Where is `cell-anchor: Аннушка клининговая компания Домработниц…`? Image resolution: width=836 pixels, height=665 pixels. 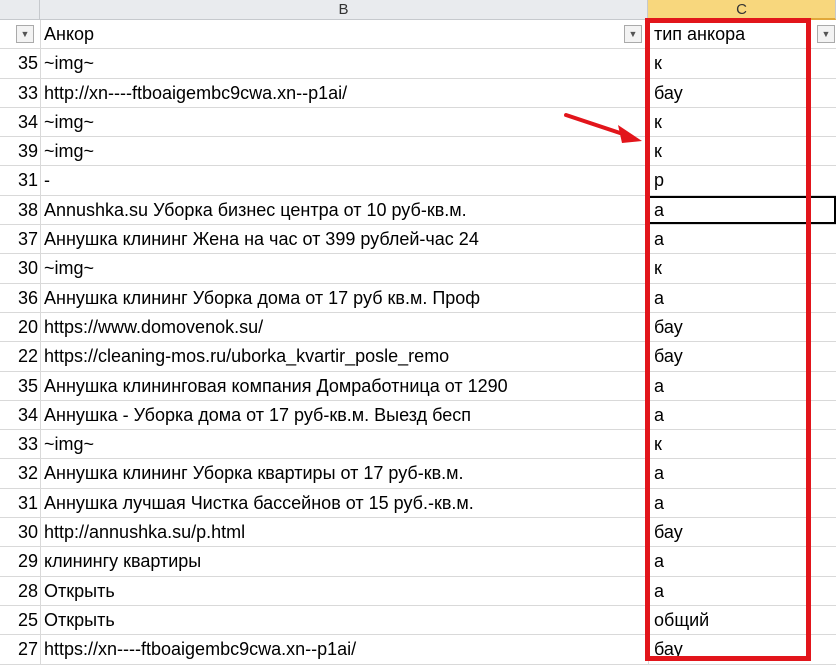 cell-anchor: Аннушка клининговая компания Домработниц… is located at coordinates (344, 385).